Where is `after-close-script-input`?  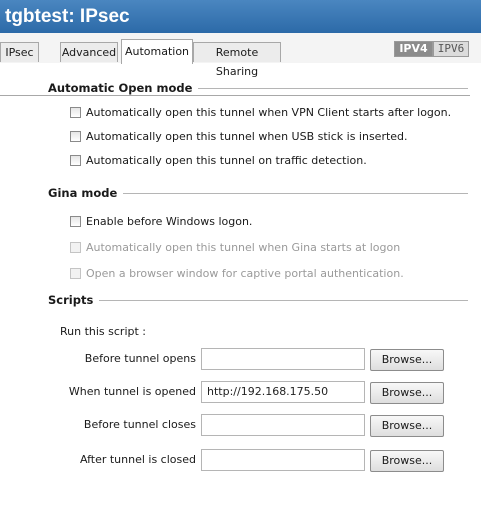 after-close-script-input is located at coordinates (283, 460).